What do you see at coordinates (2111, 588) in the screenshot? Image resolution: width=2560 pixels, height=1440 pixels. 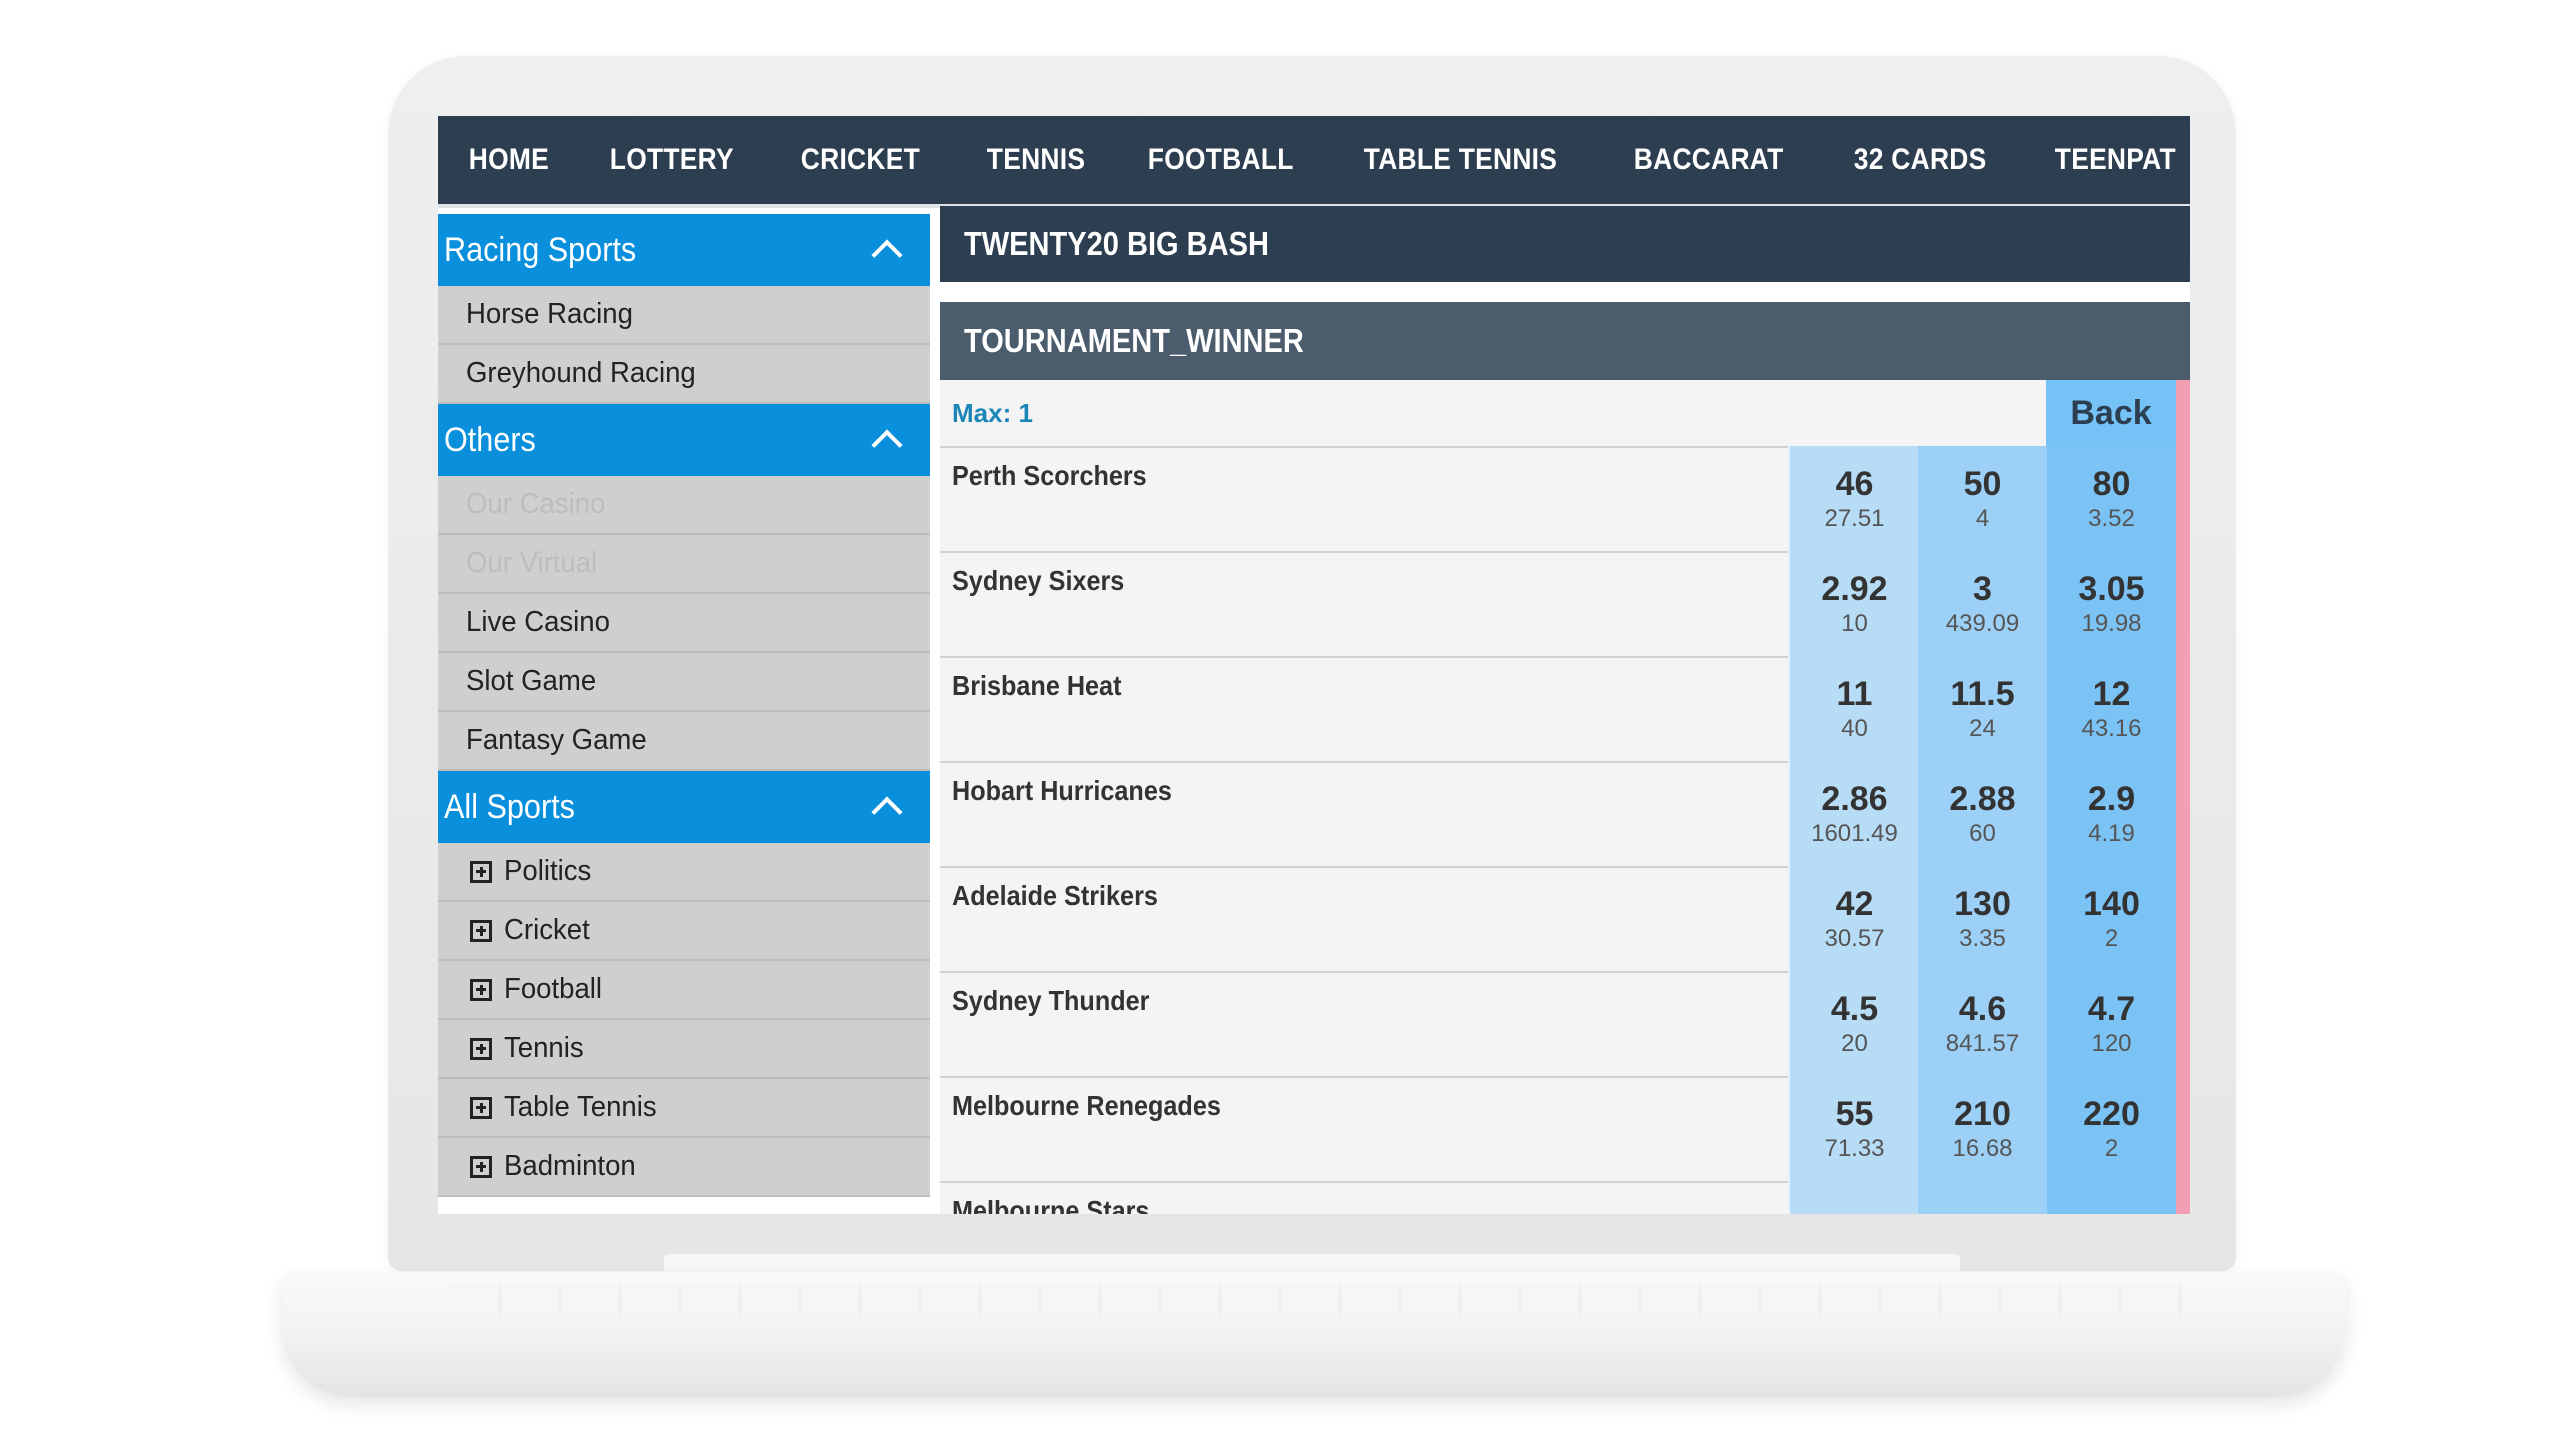 I see `odds-price: 3.05` at bounding box center [2111, 588].